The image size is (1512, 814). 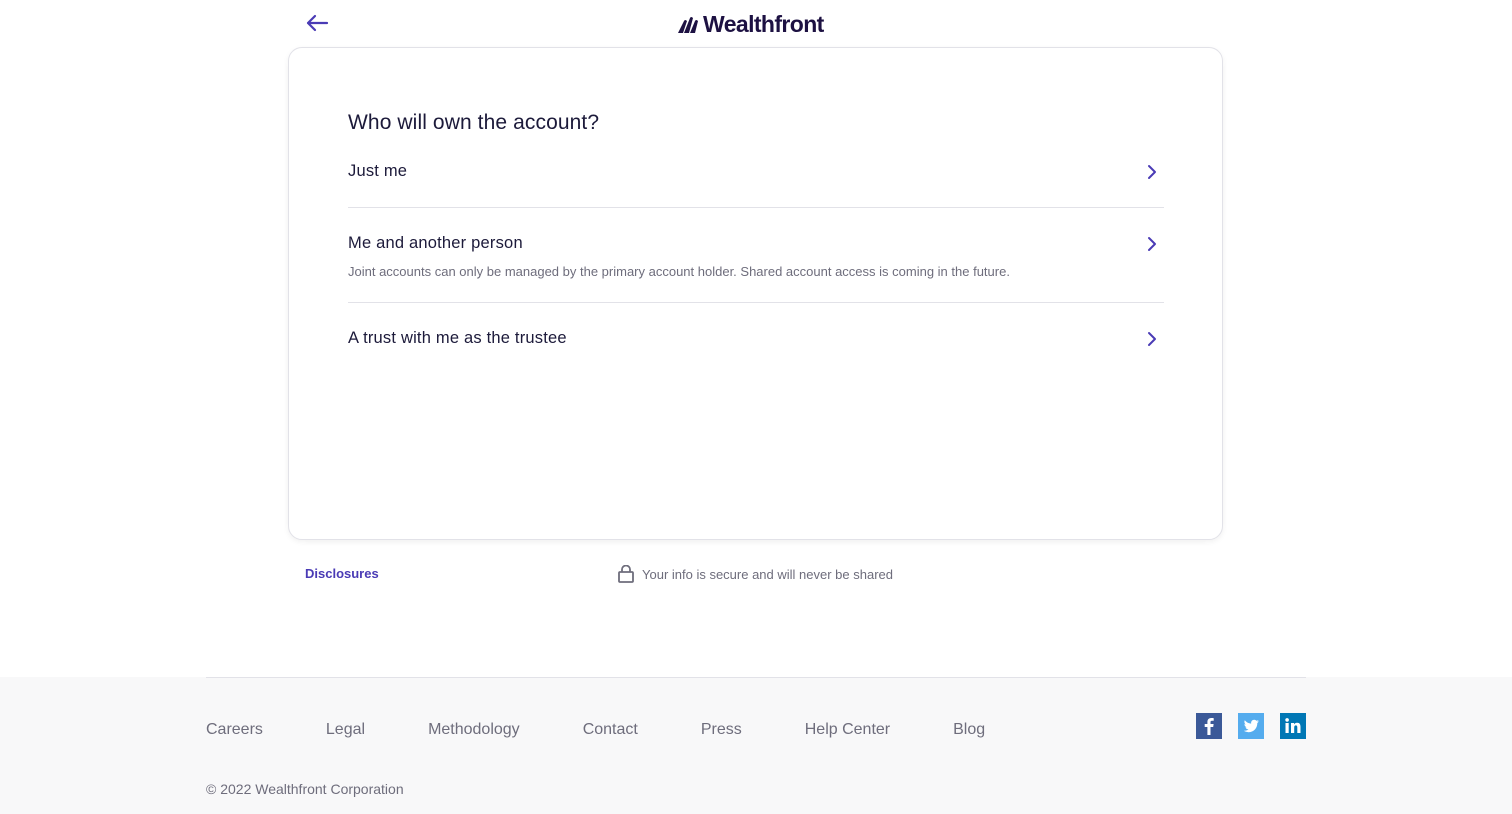 I want to click on twitter-icon, so click(x=1251, y=726).